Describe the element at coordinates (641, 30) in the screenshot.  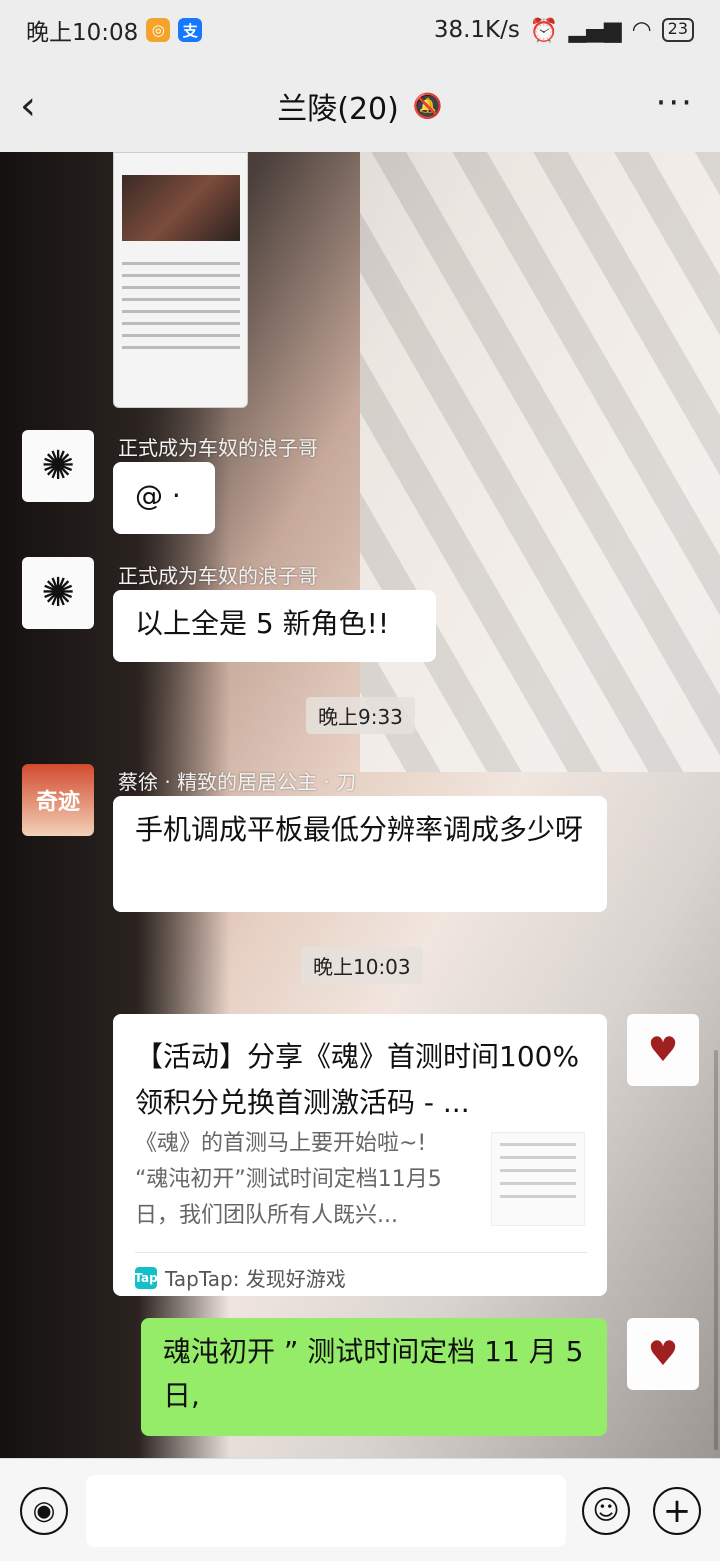
I see `wifi-icon: ◠` at that location.